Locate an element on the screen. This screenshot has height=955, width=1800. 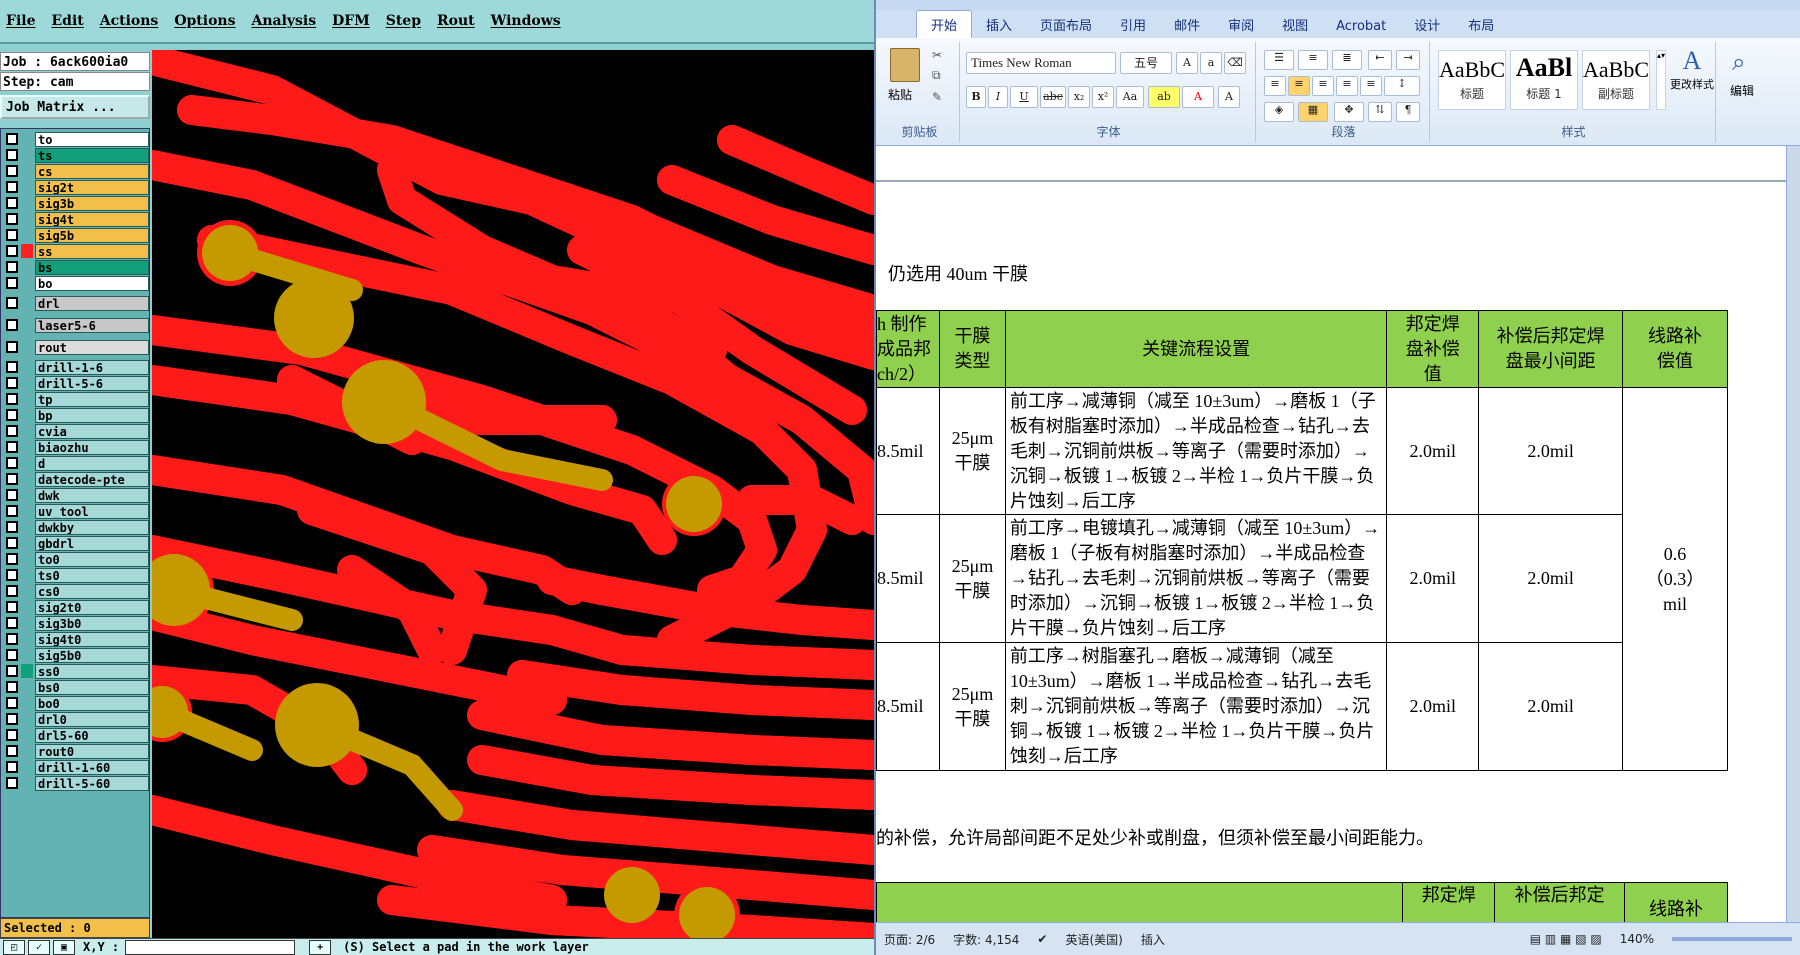
distributed-icon: ≡ is located at coordinates (1371, 86).